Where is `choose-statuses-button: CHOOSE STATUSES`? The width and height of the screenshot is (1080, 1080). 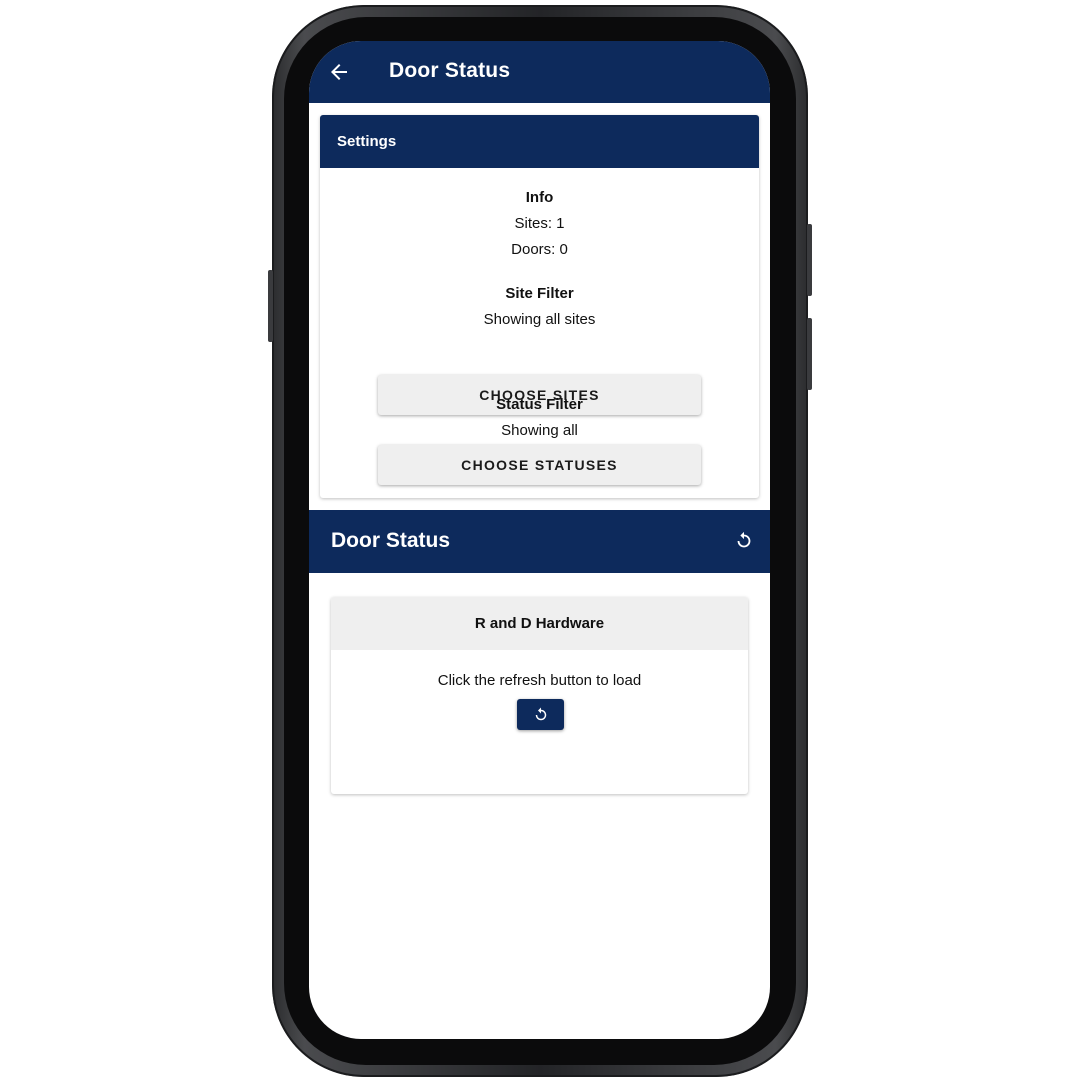
choose-statuses-button: CHOOSE STATUSES is located at coordinates (539, 465).